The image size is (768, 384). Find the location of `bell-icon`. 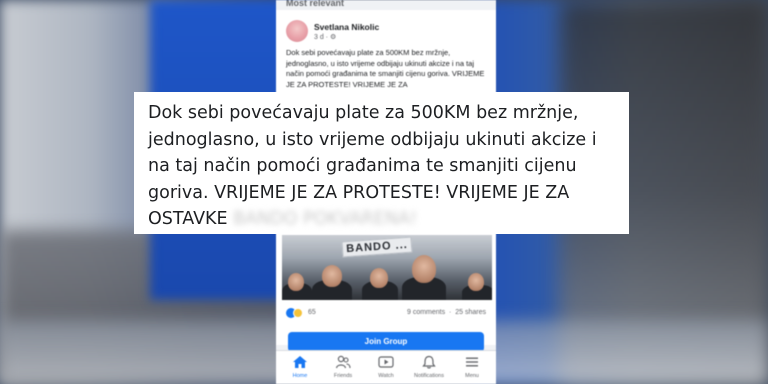

bell-icon is located at coordinates (429, 362).